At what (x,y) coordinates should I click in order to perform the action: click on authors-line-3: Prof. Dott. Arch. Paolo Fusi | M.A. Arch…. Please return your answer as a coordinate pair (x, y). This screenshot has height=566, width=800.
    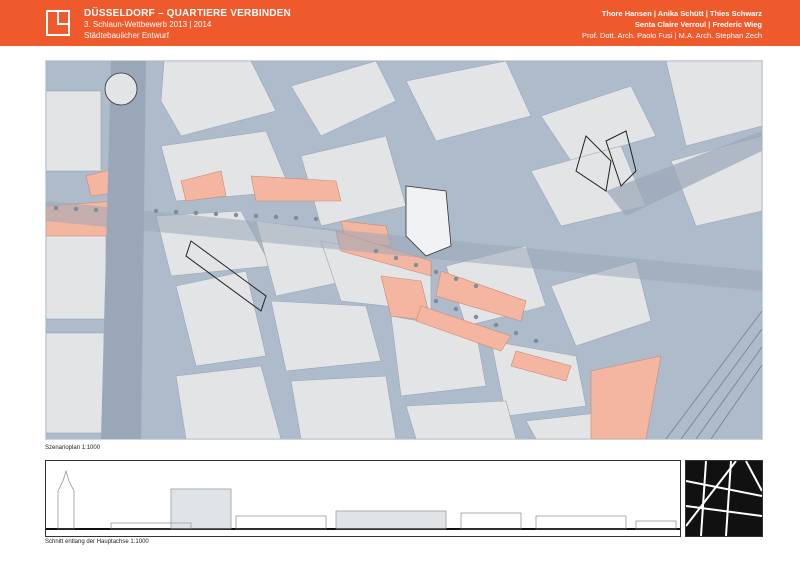
    Looking at the image, I should click on (672, 35).